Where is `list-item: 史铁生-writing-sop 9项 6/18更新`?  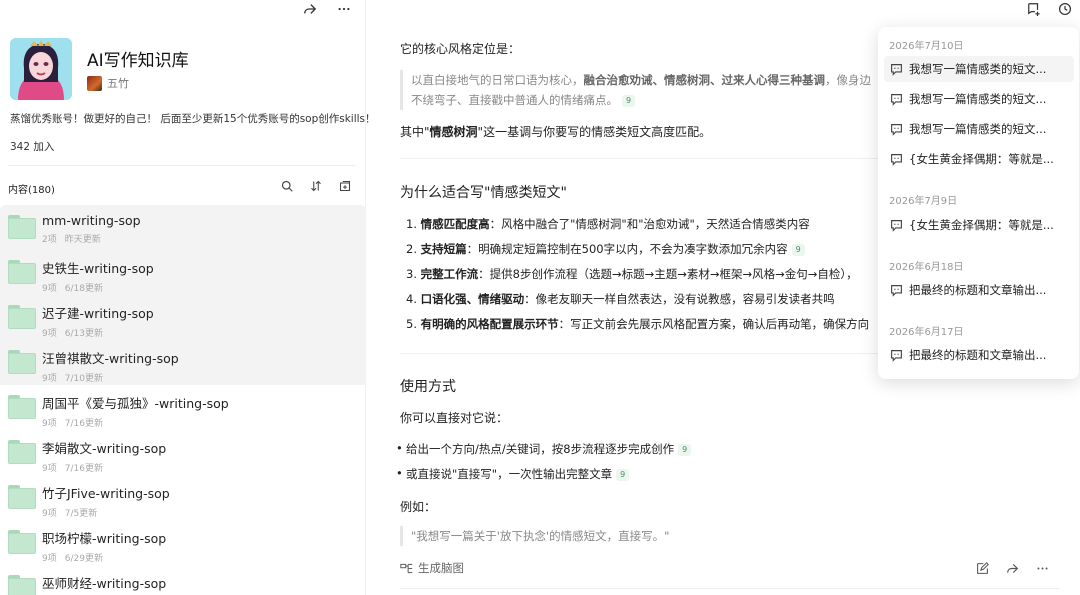
list-item: 史铁生-writing-sop 9项 6/18更新 is located at coordinates (183, 272).